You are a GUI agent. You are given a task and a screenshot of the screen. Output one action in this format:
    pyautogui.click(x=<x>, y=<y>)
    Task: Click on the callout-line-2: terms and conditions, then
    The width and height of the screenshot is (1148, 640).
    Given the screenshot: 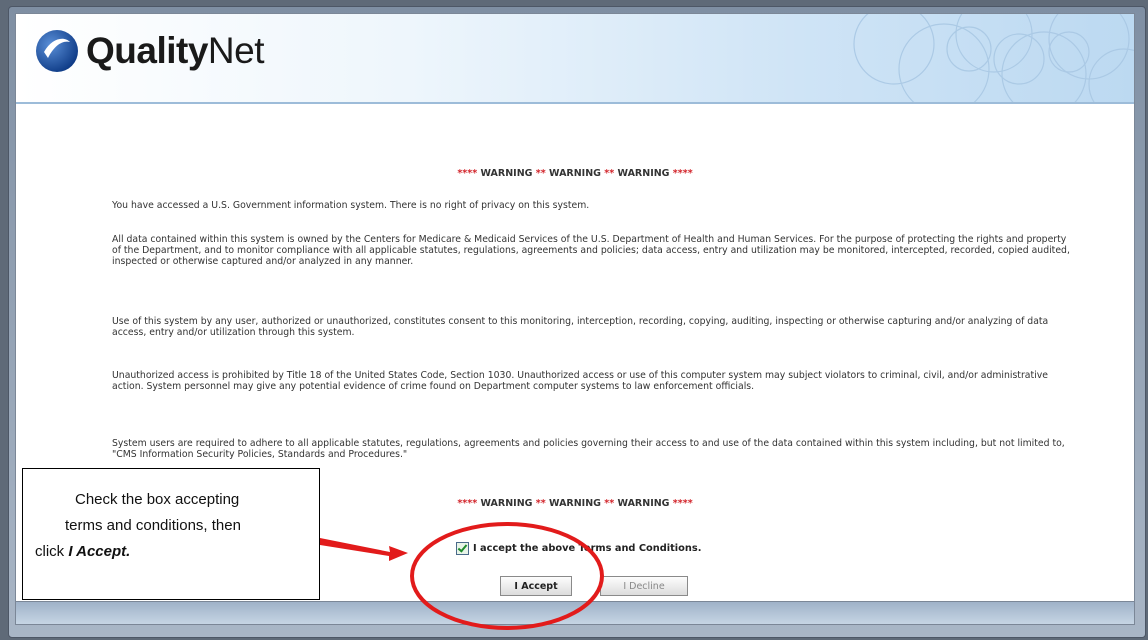 What is the action you would take?
    pyautogui.click(x=153, y=525)
    